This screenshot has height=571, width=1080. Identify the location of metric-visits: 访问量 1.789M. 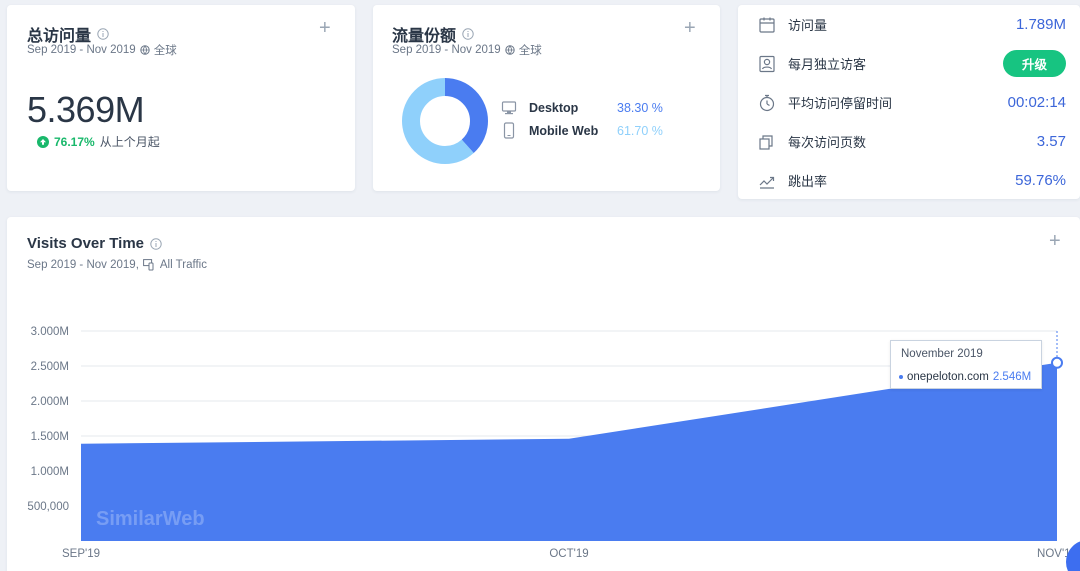
(909, 24).